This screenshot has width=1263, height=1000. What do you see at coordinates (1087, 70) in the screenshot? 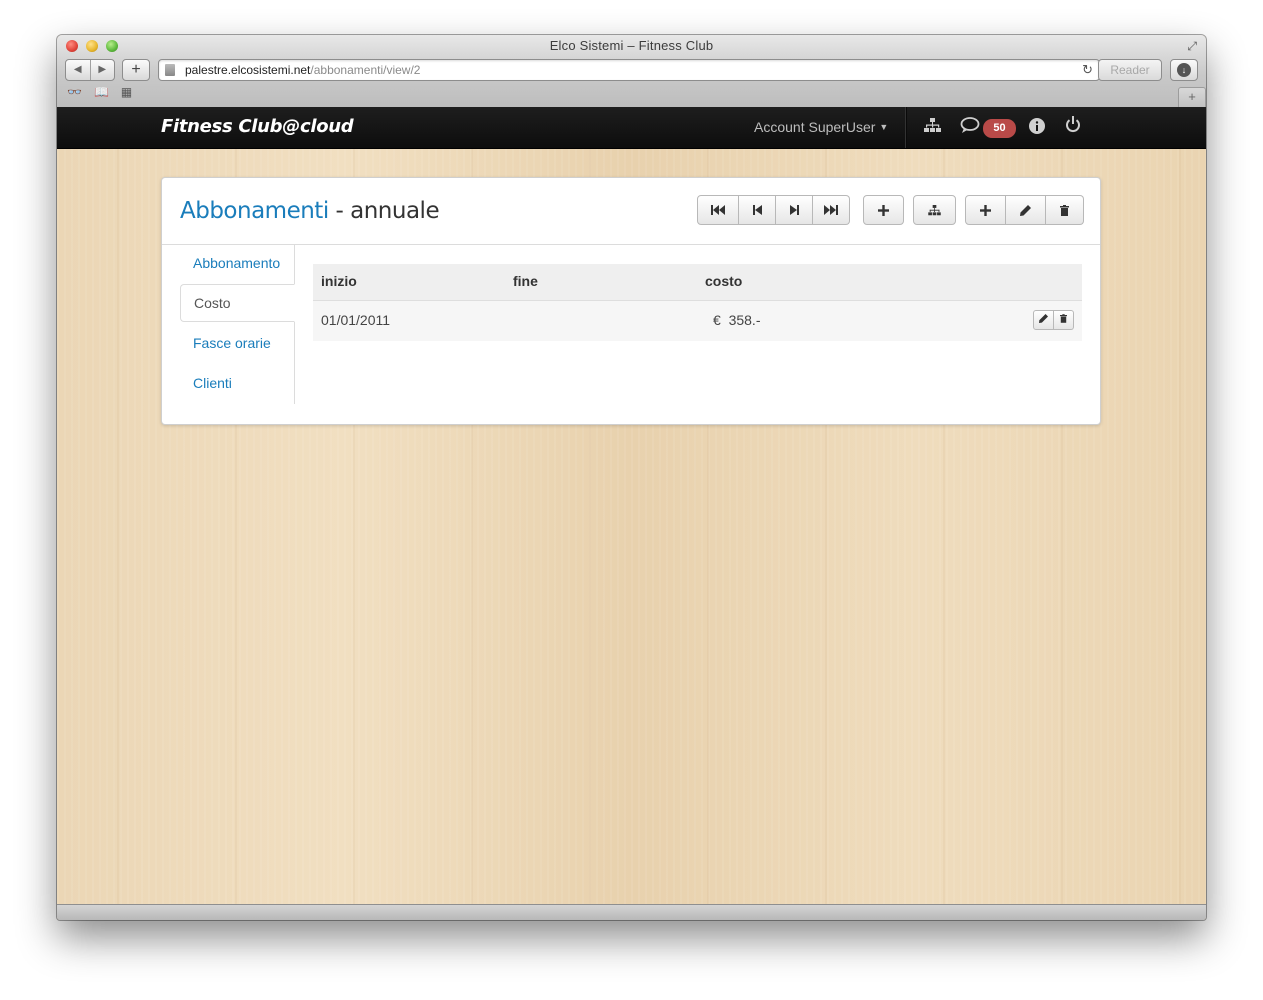
I see `reload-icon: ↻` at bounding box center [1087, 70].